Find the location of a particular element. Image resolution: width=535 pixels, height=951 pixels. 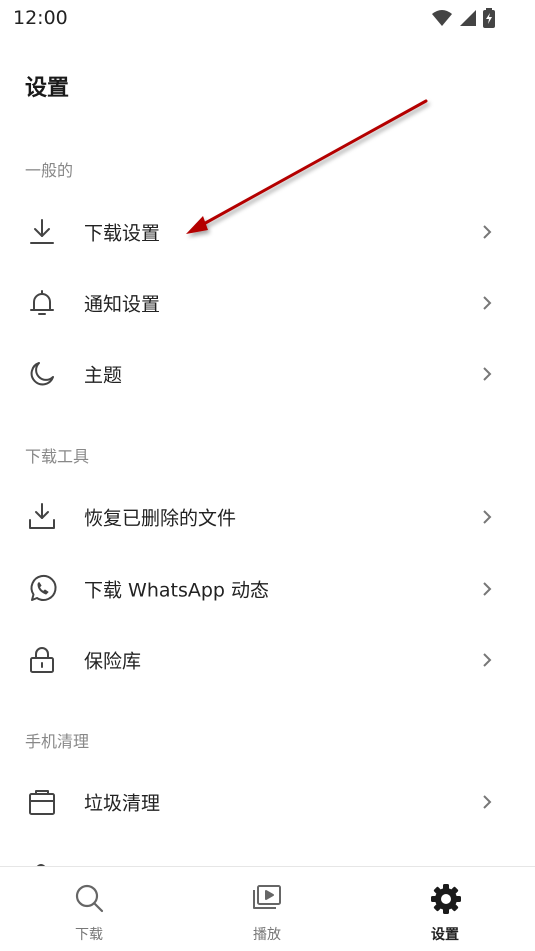

bottom-nav-bar: 下载 播放 设置 is located at coordinates (267, 908).